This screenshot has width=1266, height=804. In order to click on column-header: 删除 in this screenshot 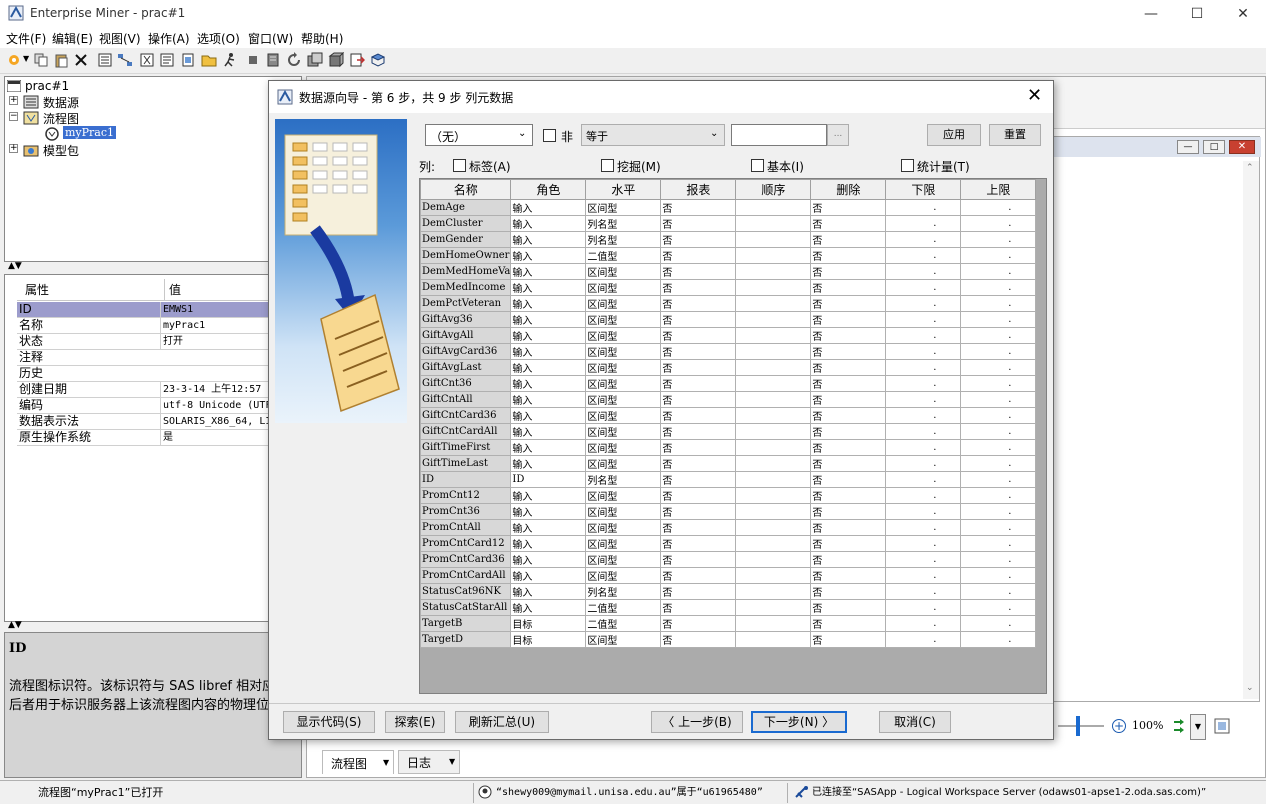, I will do `click(848, 189)`.